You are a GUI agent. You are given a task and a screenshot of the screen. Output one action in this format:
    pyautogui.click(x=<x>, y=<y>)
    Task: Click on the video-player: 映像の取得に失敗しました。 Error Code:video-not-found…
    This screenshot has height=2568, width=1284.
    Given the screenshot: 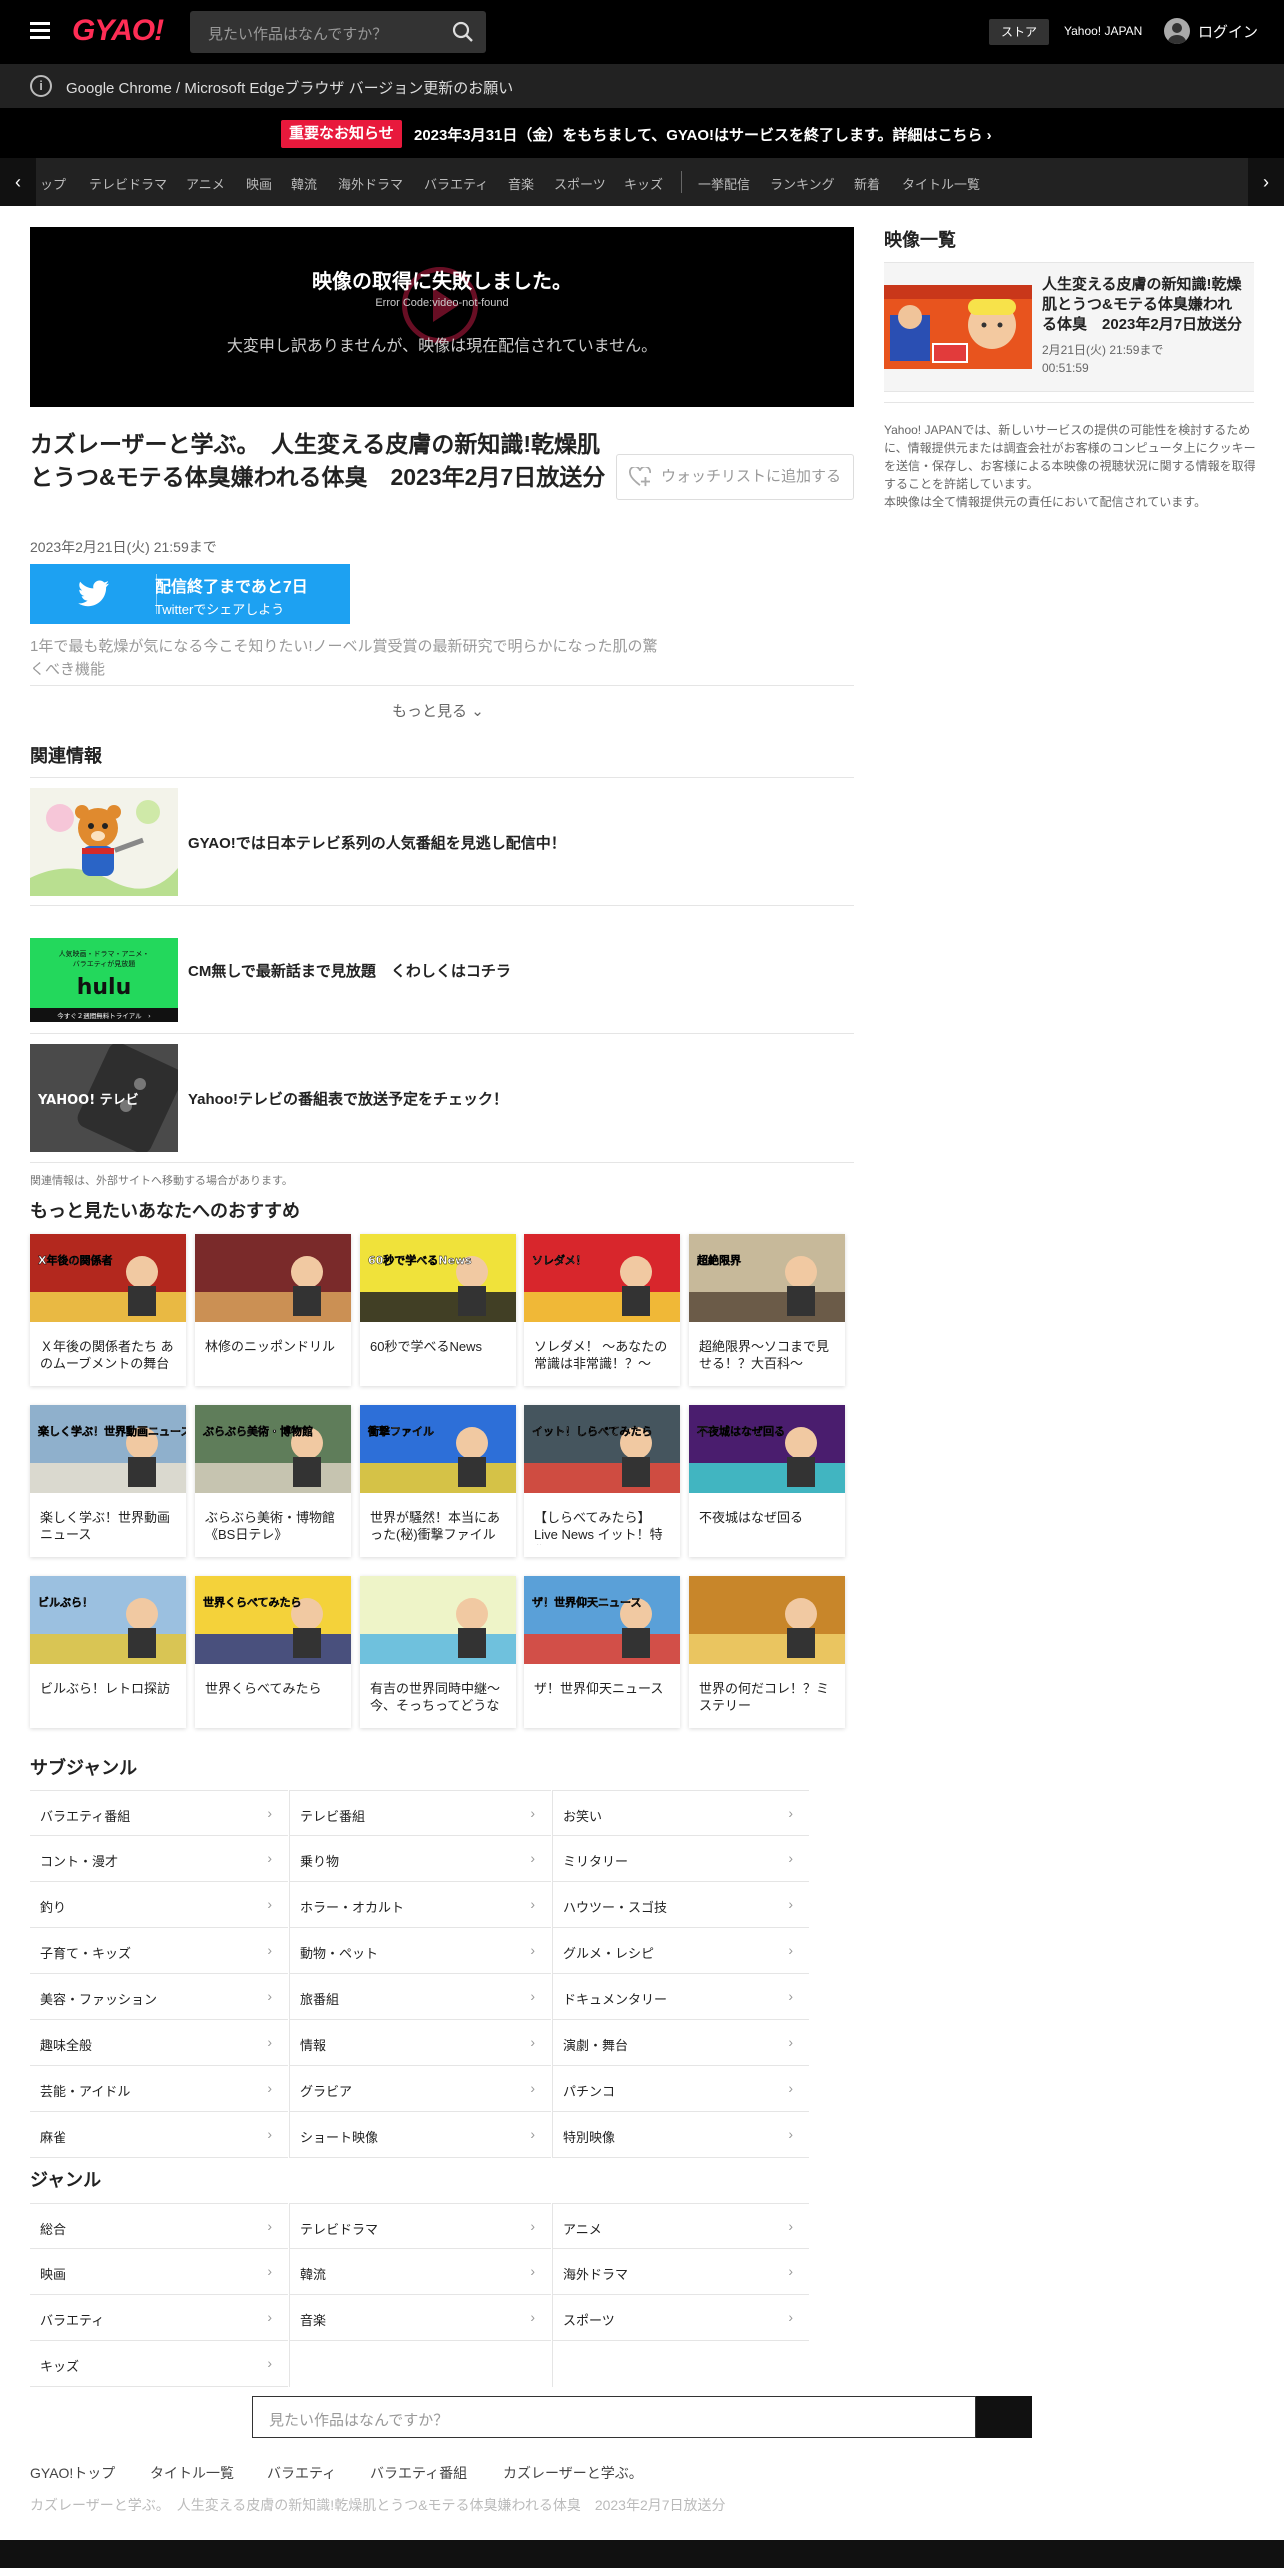 What is the action you would take?
    pyautogui.click(x=442, y=317)
    